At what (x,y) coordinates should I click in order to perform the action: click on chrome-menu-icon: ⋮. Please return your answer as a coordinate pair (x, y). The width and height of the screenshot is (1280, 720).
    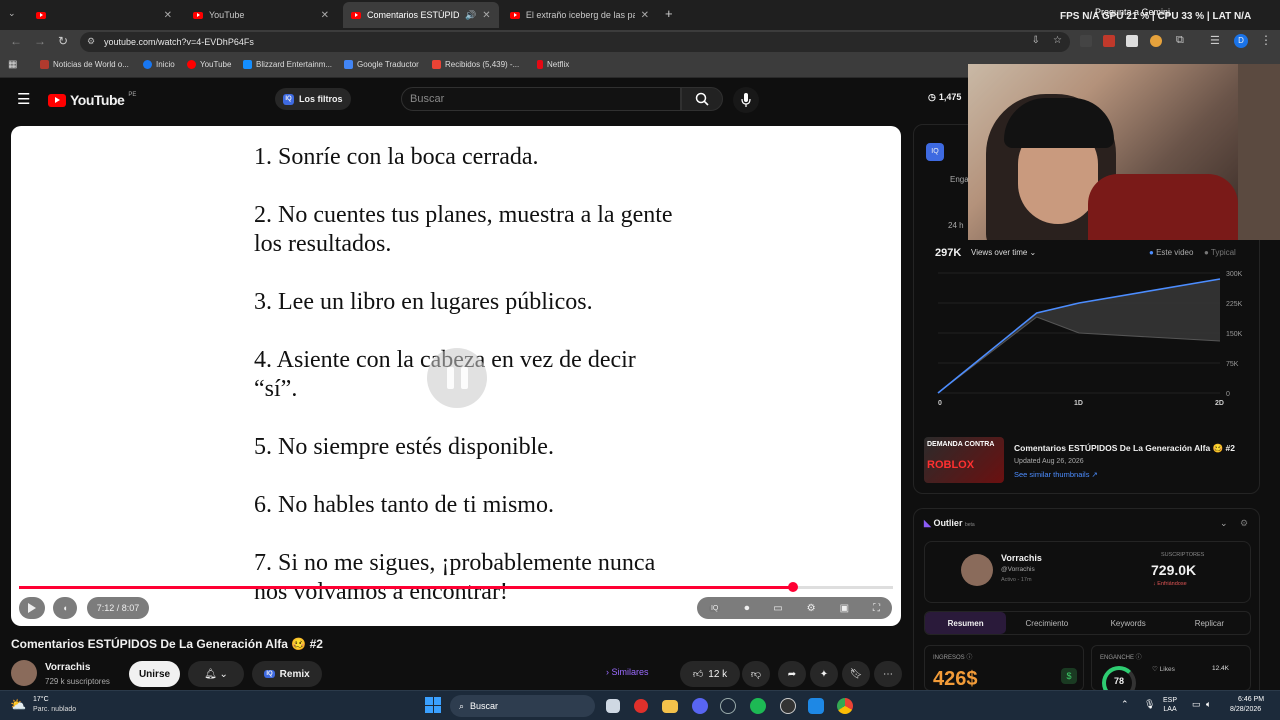
    Looking at the image, I should click on (1266, 40).